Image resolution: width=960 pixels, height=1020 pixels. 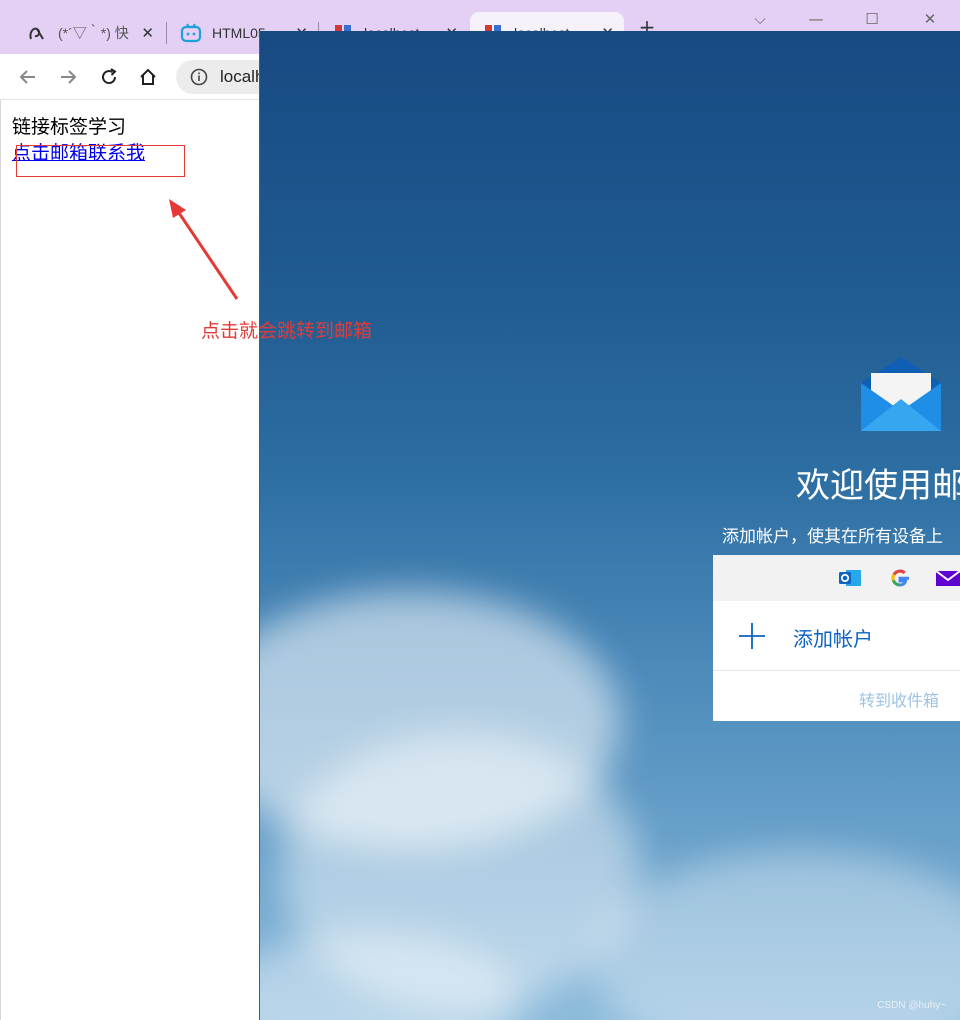 What do you see at coordinates (911, 1005) in the screenshot?
I see `watermark: CSDN @huhy~` at bounding box center [911, 1005].